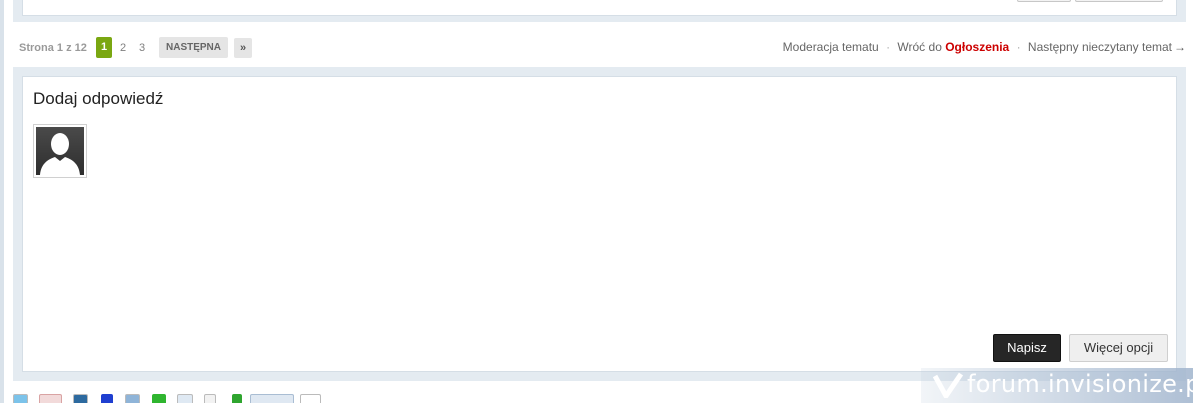  I want to click on avatar, so click(60, 151).